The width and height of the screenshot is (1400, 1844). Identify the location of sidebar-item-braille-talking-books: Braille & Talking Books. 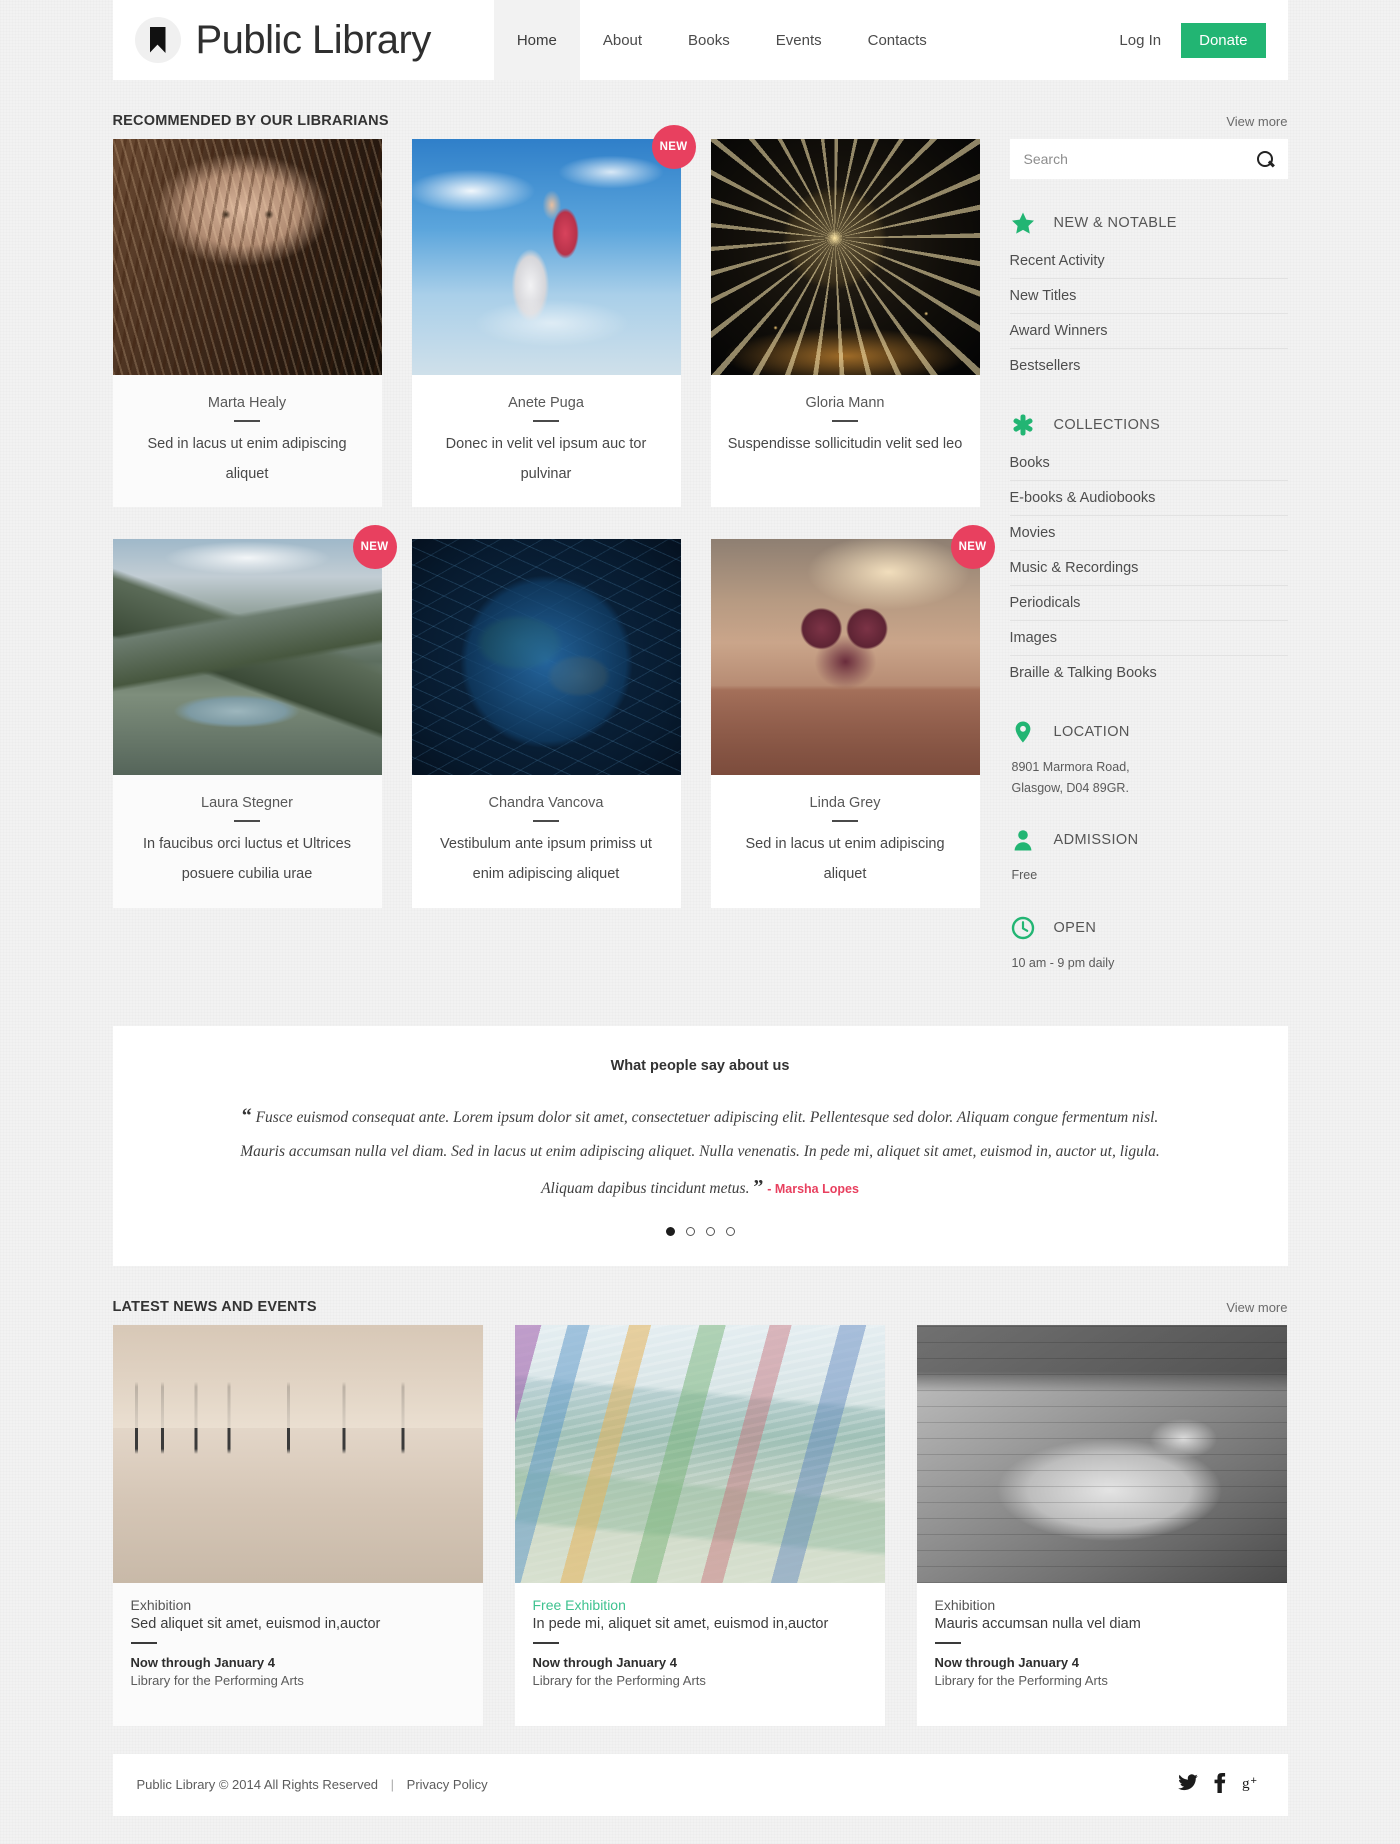
(1149, 673).